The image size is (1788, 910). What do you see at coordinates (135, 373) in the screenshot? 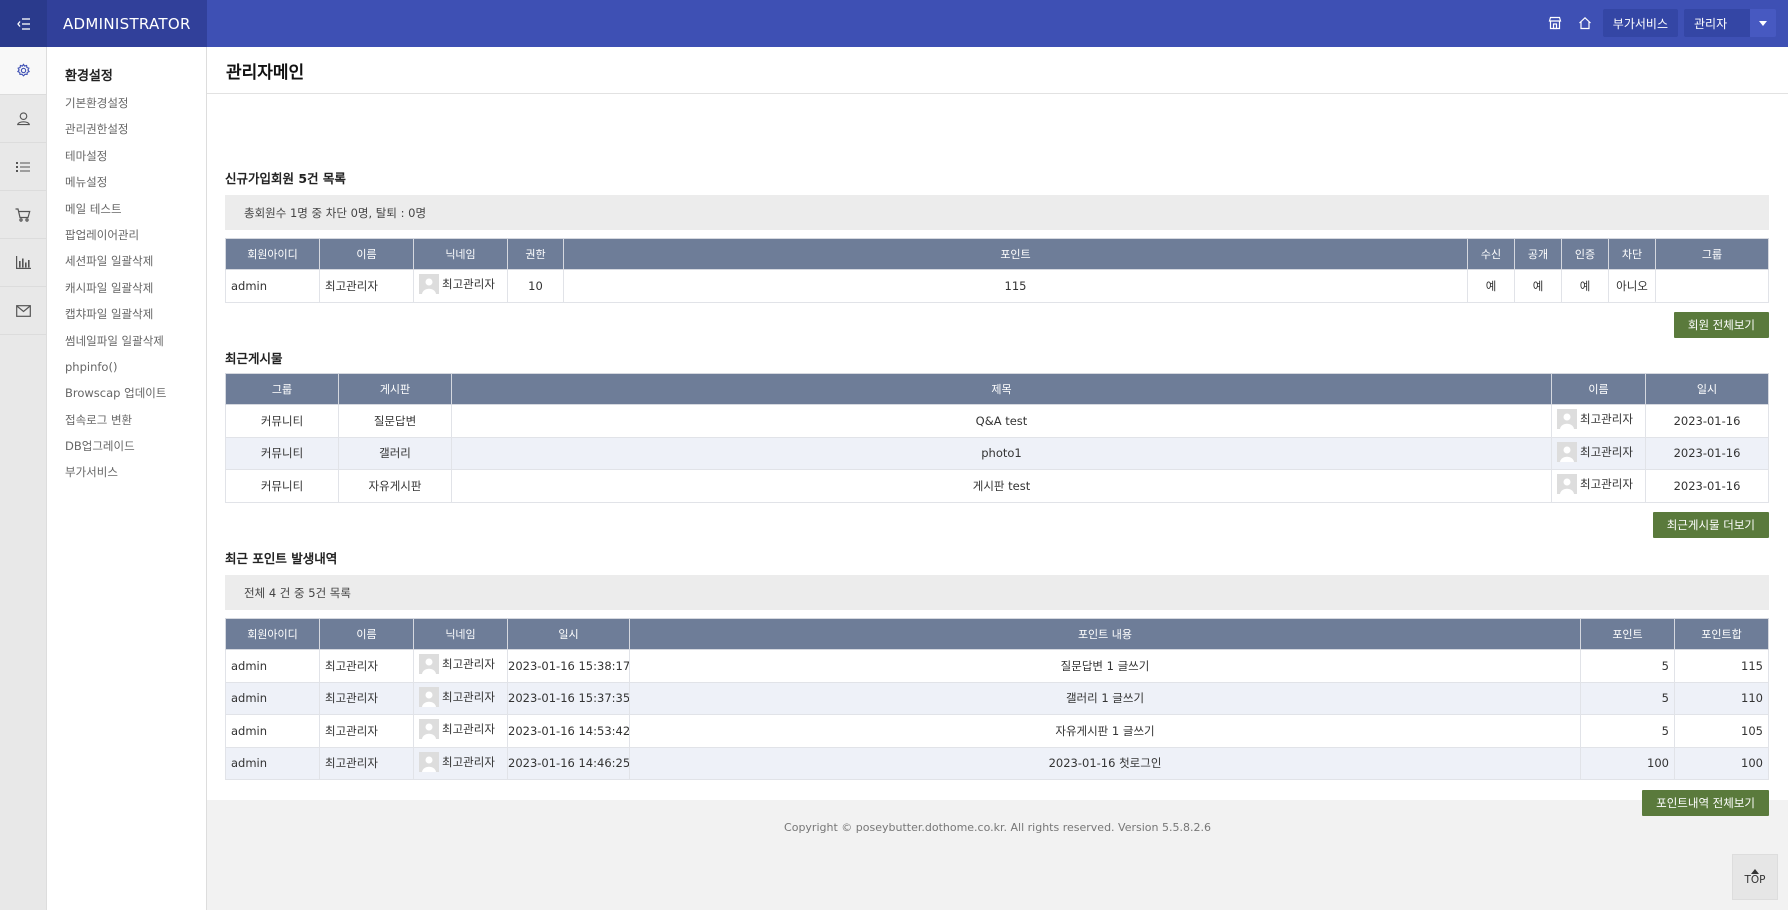
I see `submenu-item: phpinfo()` at bounding box center [135, 373].